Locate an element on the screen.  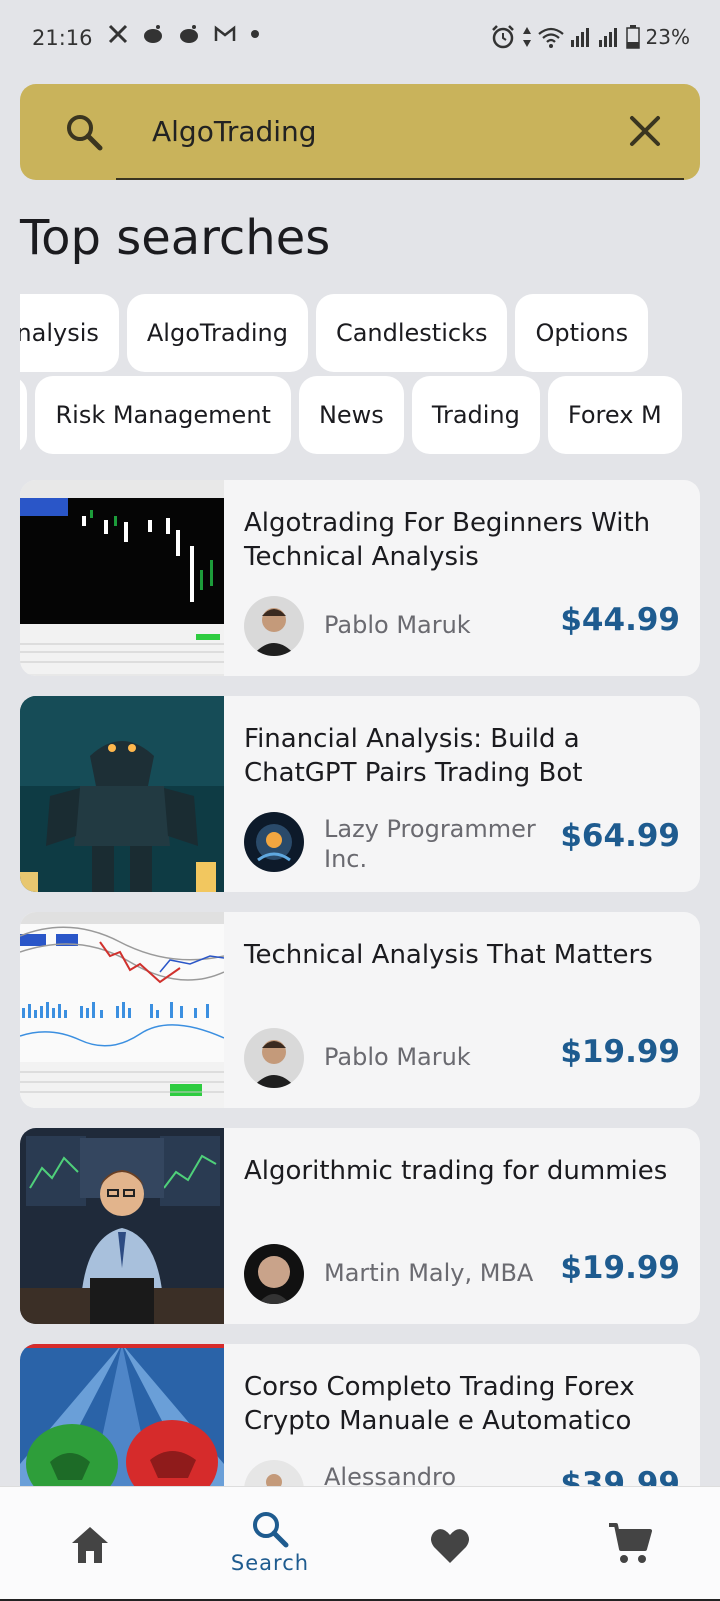
course-title: Algorithmic trading for dummies is located at coordinates (456, 1171).